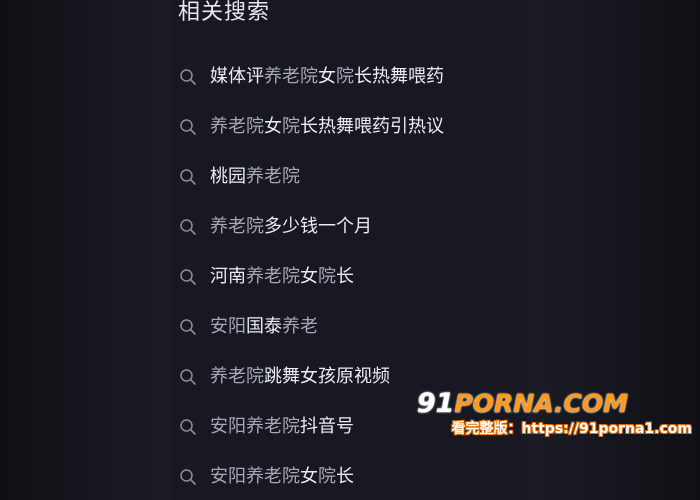 This screenshot has width=700, height=500. I want to click on suggestion-text: 媒体评养老院女院长热舞喂药, so click(327, 77).